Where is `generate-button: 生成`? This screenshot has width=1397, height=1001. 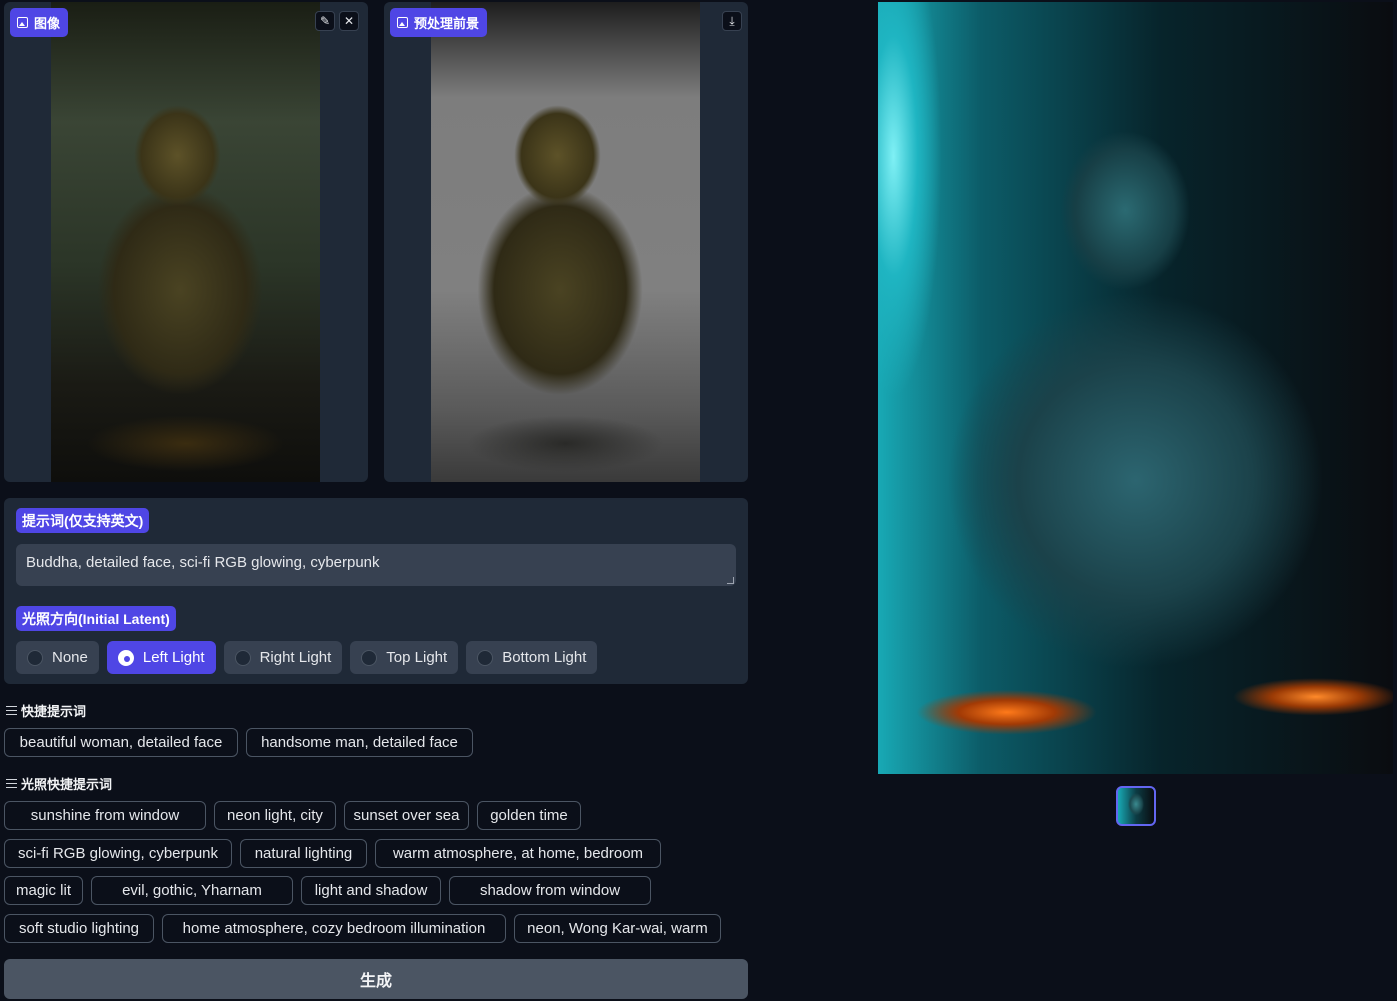 generate-button: 生成 is located at coordinates (376, 979).